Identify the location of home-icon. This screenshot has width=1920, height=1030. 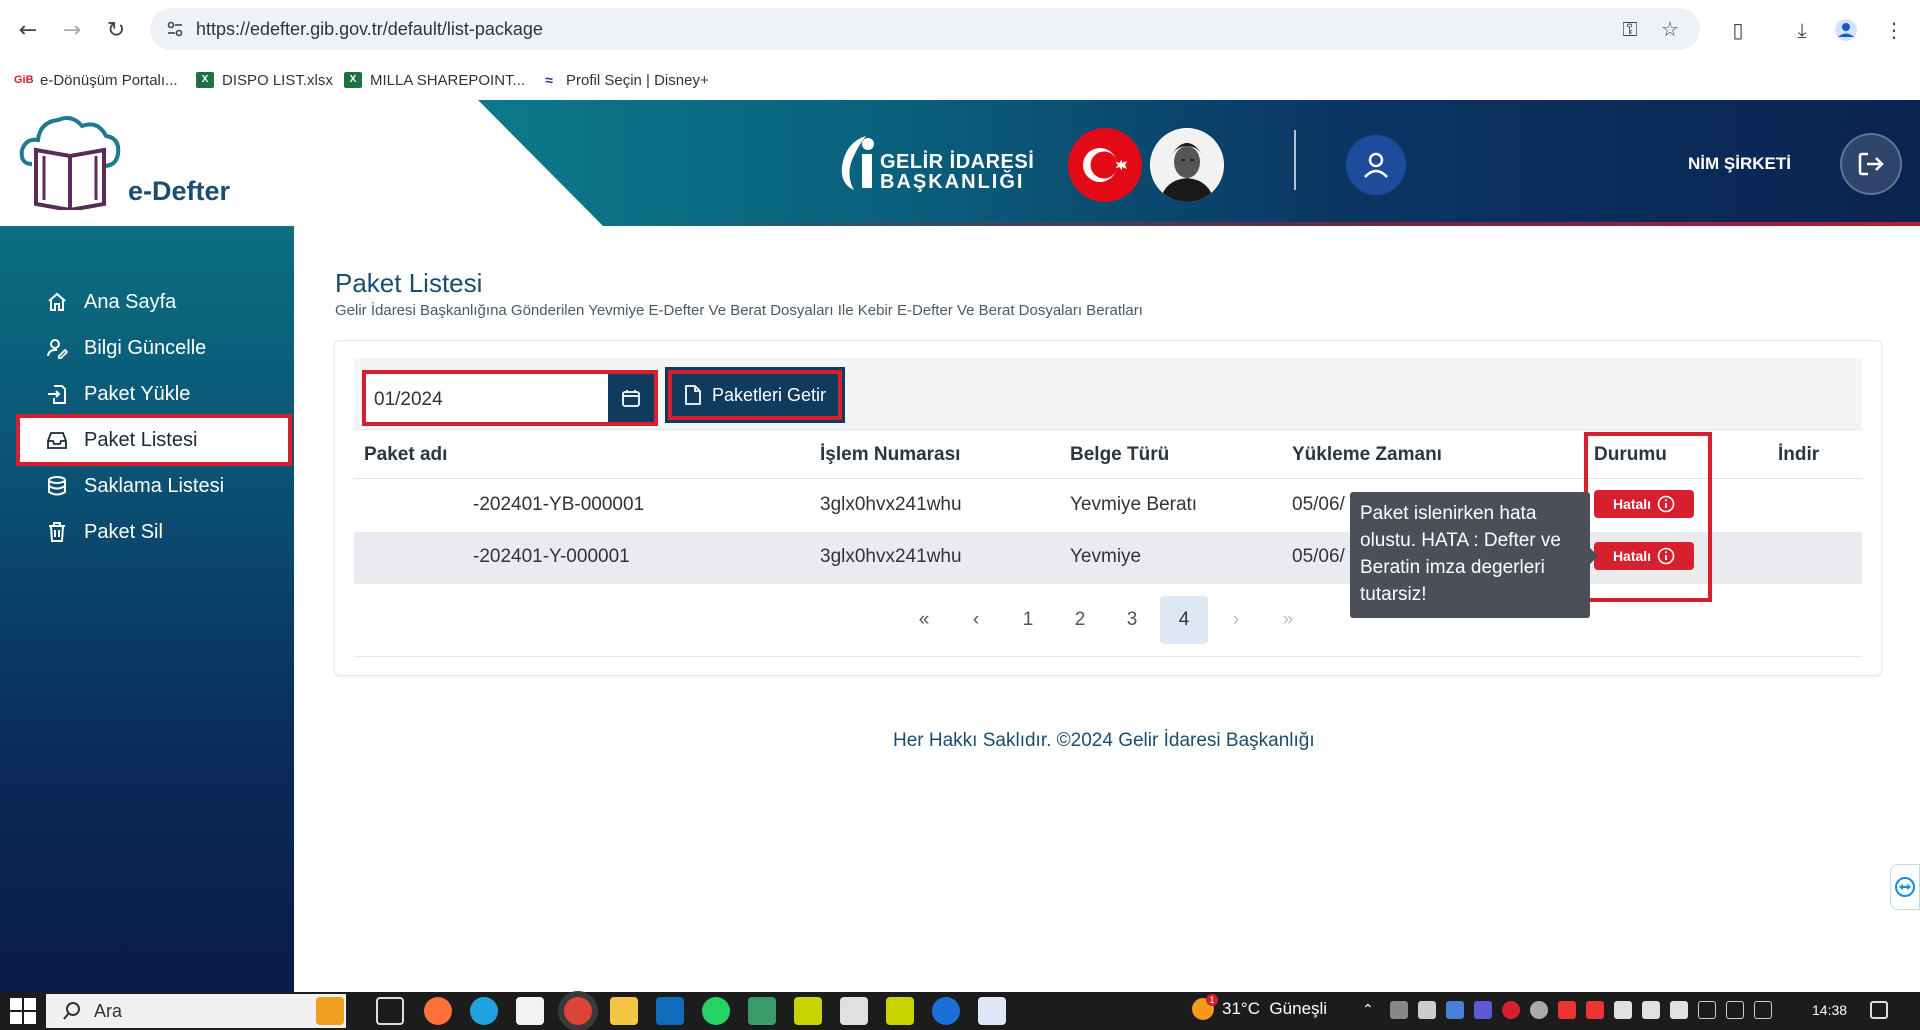
(57, 301).